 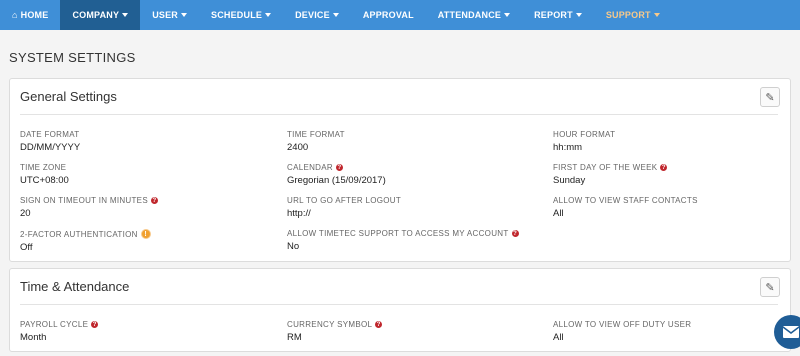 What do you see at coordinates (400, 97) in the screenshot?
I see `panel-header: General Settings ✎` at bounding box center [400, 97].